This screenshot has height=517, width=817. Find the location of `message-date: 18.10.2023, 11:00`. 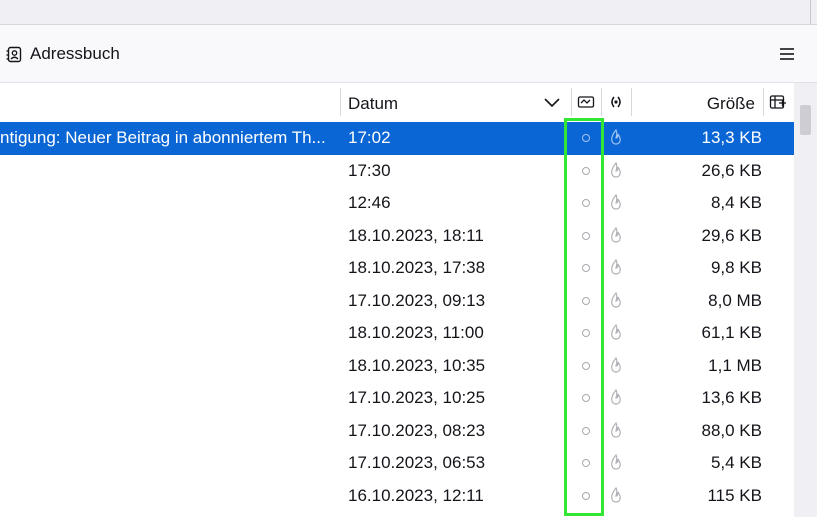

message-date: 18.10.2023, 11:00 is located at coordinates (416, 332).